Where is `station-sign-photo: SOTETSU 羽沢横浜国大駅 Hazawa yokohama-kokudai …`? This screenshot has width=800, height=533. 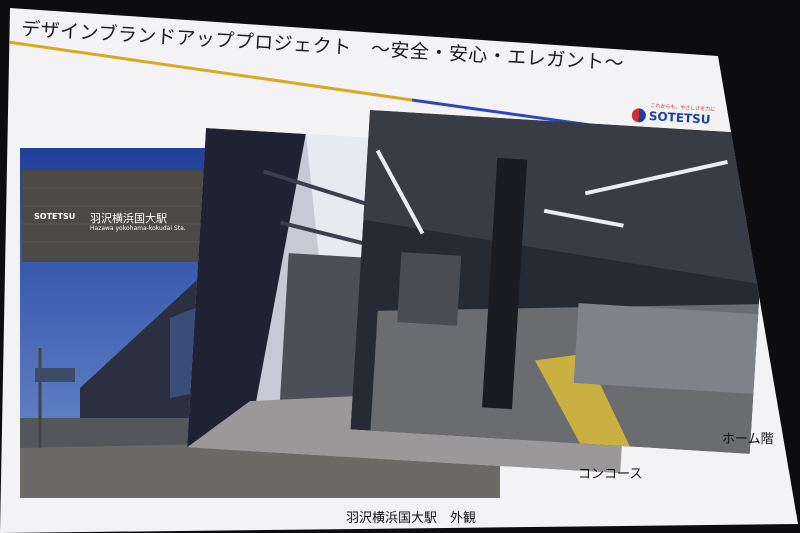
station-sign-photo: SOTETSU 羽沢横浜国大駅 Hazawa yokohama-kokudai … is located at coordinates (113, 216).